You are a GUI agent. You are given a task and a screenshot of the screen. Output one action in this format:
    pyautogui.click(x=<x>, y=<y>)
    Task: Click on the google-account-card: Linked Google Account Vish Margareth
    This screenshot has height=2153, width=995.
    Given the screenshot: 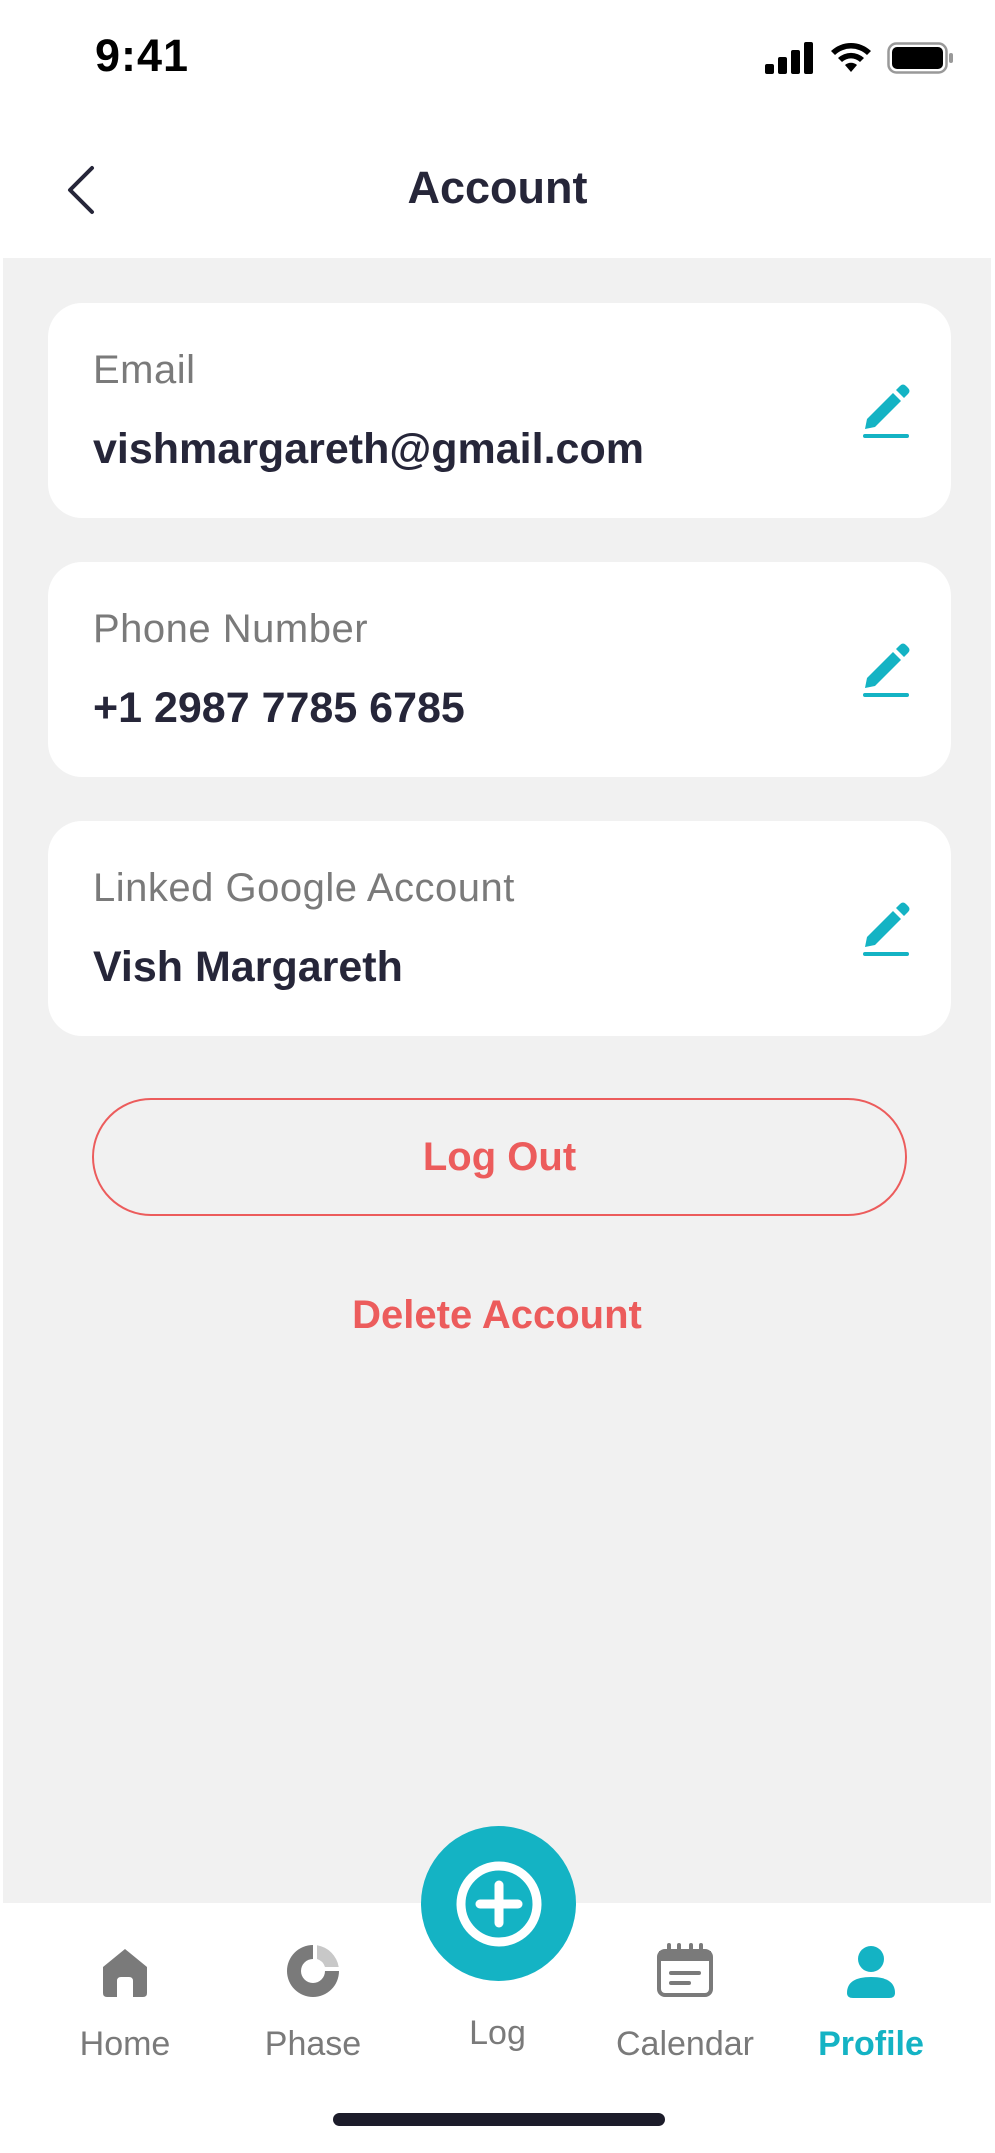 What is the action you would take?
    pyautogui.click(x=499, y=928)
    